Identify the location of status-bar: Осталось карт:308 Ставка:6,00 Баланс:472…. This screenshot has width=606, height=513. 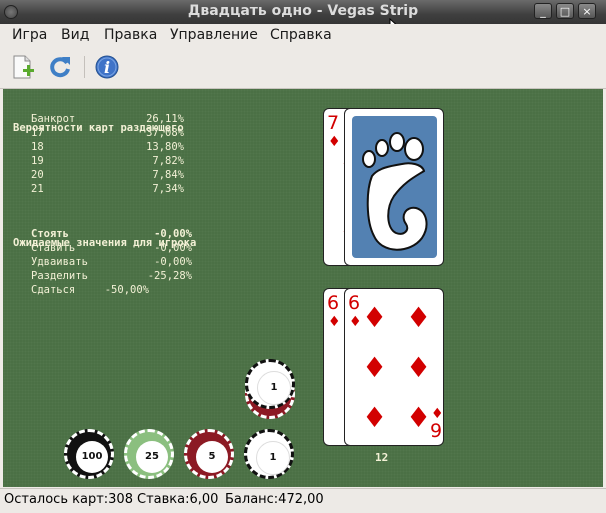
(303, 500).